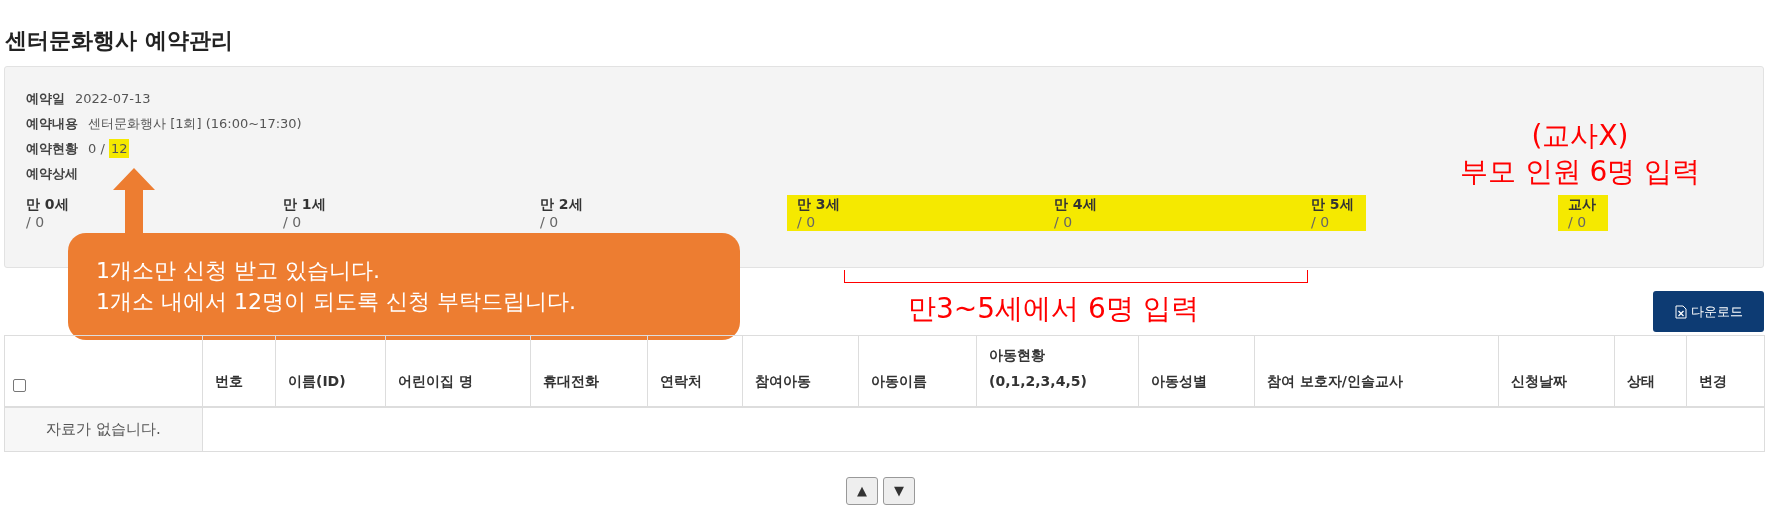  Describe the element at coordinates (783, 380) in the screenshot. I see `column-header: 참여아동` at that location.